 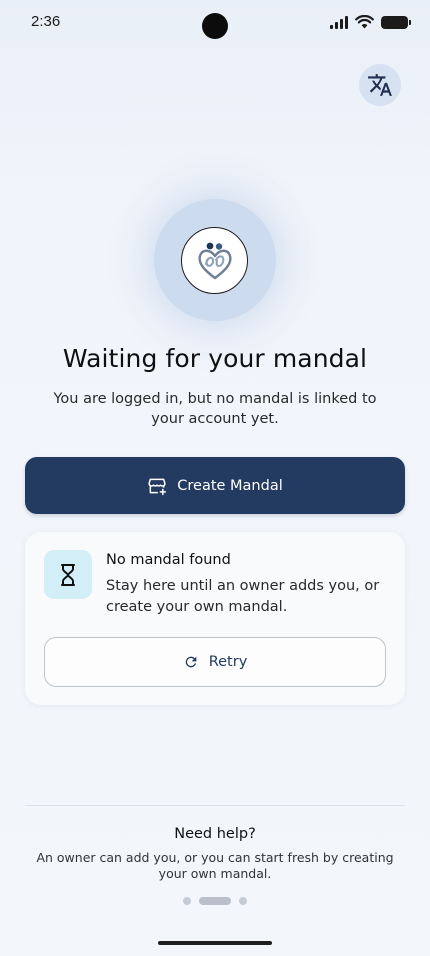 I want to click on language-button, so click(x=380, y=85).